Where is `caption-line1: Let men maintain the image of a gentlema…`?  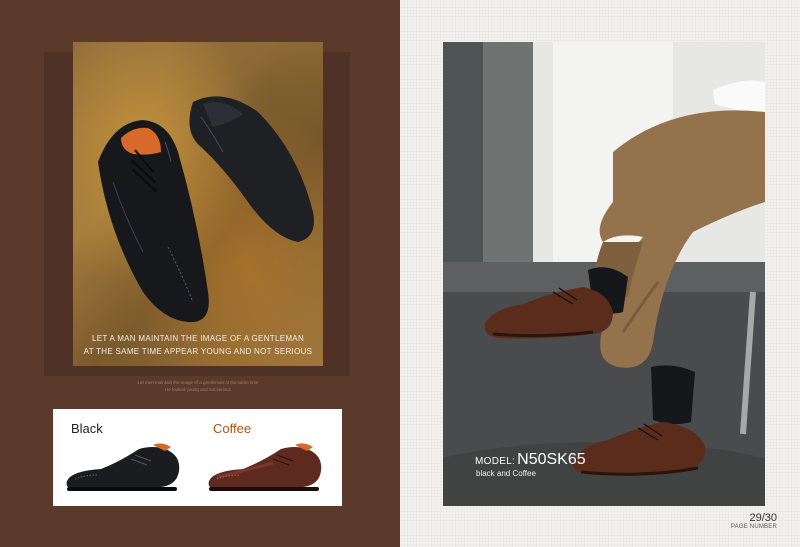
caption-line1: Let men maintain the image of a gentlema… is located at coordinates (198, 382).